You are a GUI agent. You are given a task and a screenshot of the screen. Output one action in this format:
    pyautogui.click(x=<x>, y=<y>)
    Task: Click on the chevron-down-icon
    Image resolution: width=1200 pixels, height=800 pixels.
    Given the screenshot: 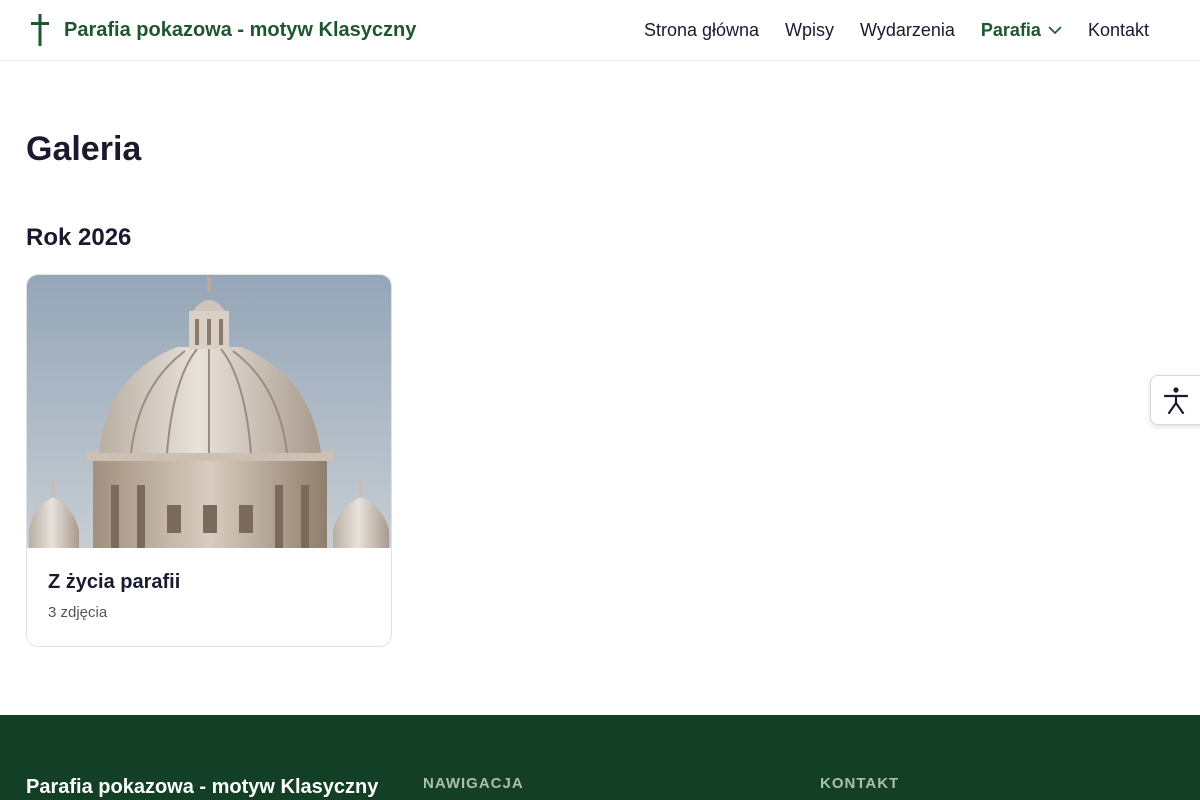 What is the action you would take?
    pyautogui.click(x=1055, y=30)
    